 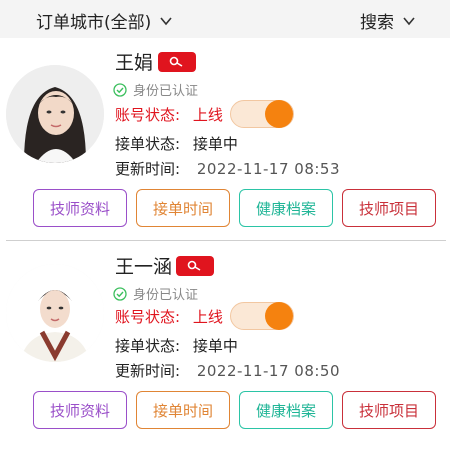 I want to click on search-dropdown: 搜索, so click(x=388, y=20).